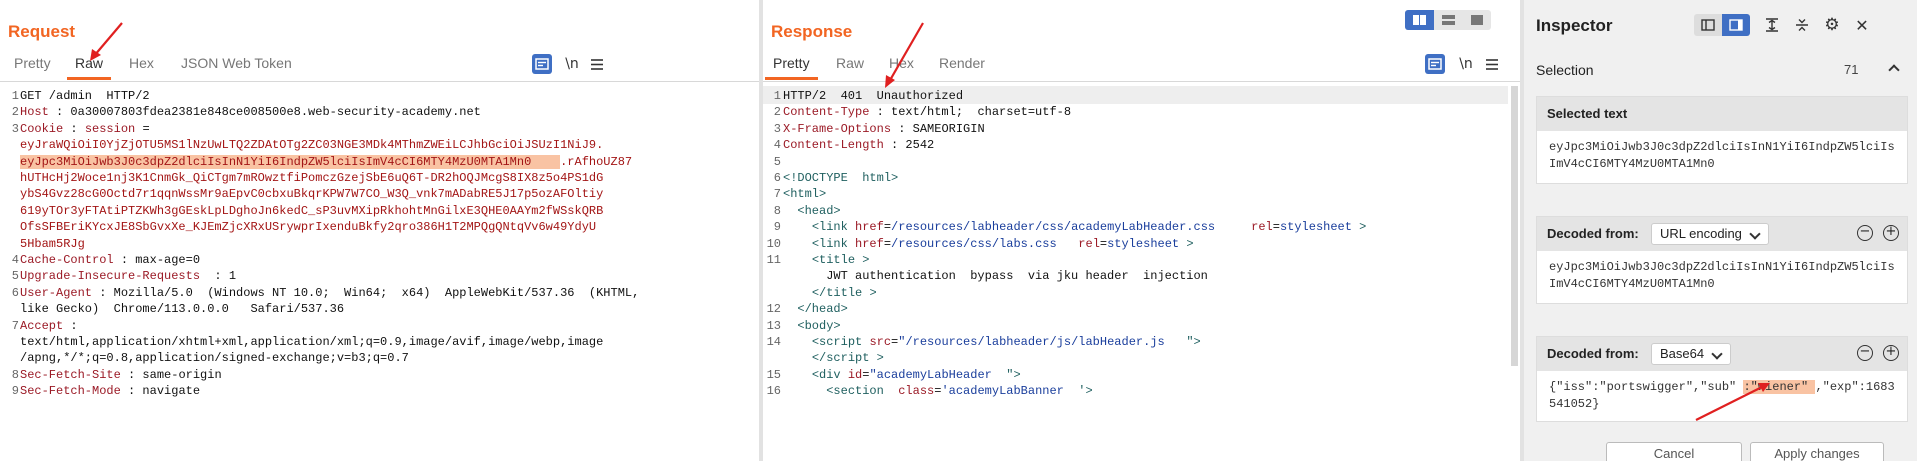 This screenshot has height=461, width=1917. What do you see at coordinates (840, 178) in the screenshot?
I see `code-line: <!DOCTYPE html>` at bounding box center [840, 178].